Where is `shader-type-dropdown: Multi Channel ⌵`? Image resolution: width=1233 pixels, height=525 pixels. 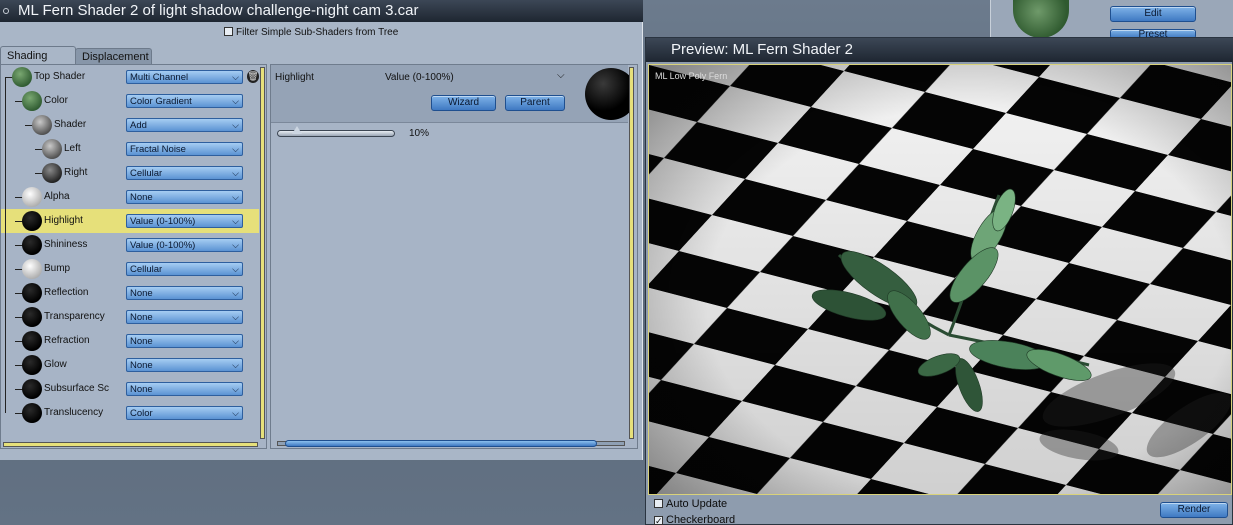 shader-type-dropdown: Multi Channel ⌵ is located at coordinates (184, 77).